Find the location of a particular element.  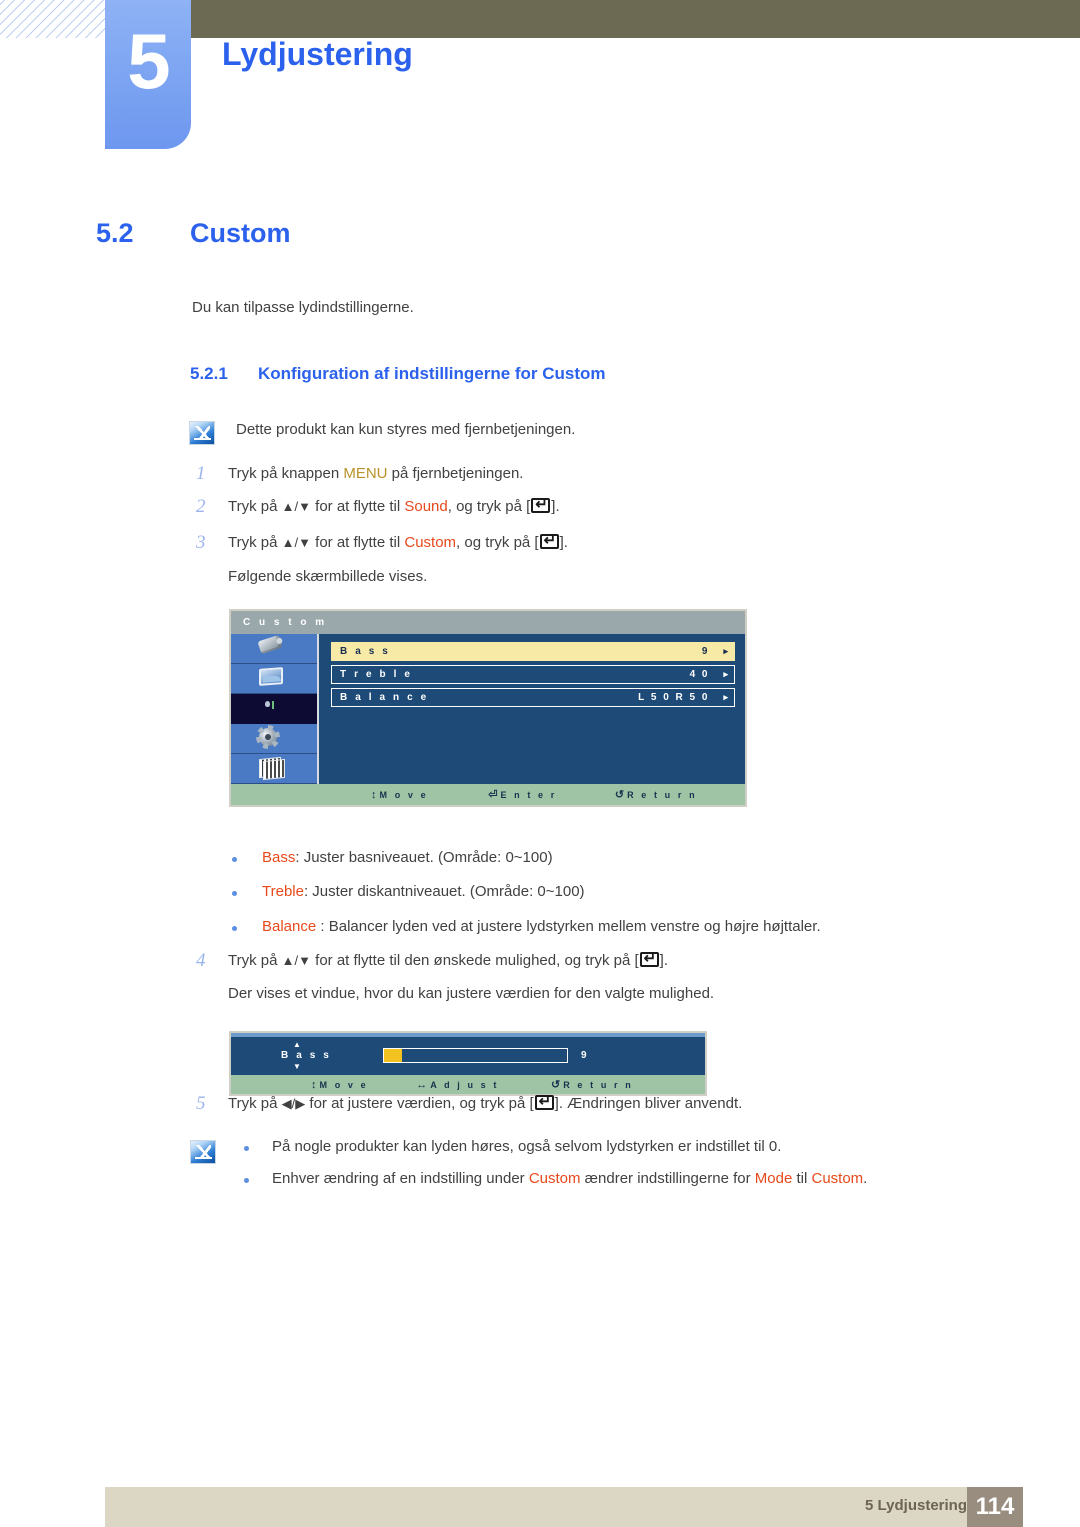

osd-footer-return: ↺ R e t u r n is located at coordinates (656, 794).